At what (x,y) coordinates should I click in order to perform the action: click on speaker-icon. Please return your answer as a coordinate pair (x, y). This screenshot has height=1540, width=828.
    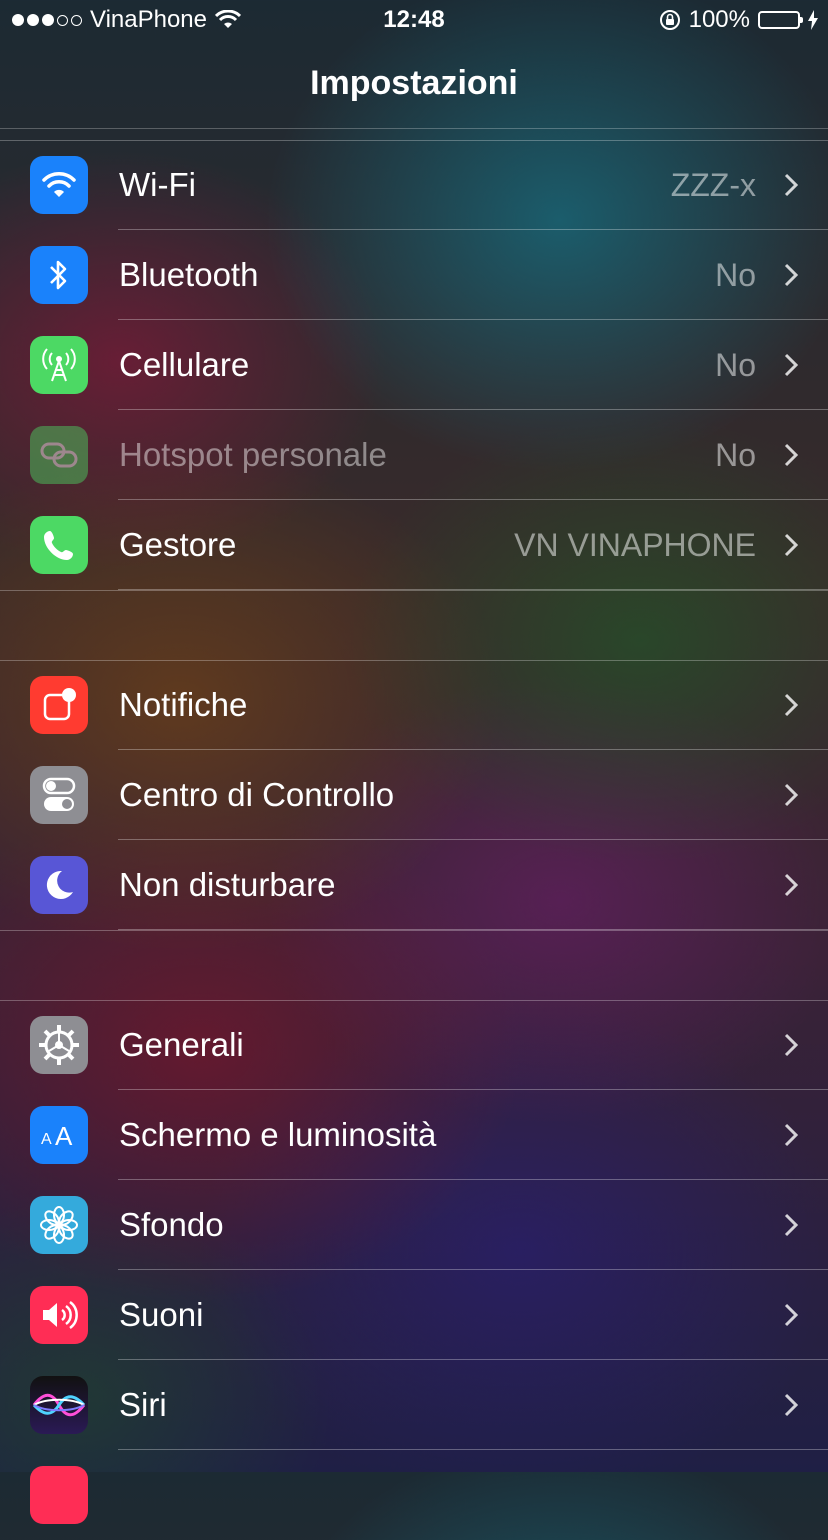
    Looking at the image, I should click on (59, 1315).